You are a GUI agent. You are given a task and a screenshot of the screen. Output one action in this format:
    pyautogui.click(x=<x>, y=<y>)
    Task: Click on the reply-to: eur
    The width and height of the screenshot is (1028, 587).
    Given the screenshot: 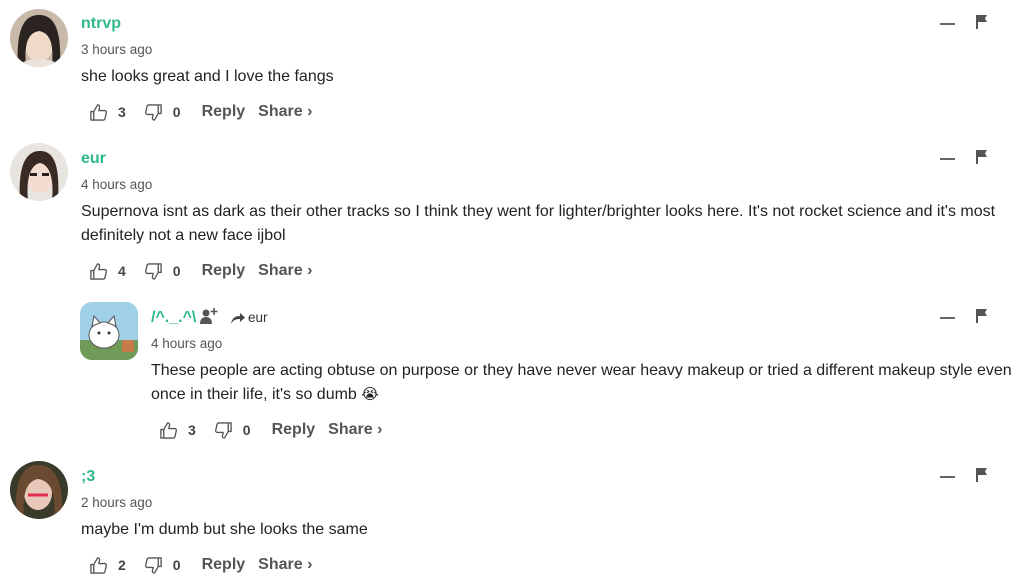 What is the action you would take?
    pyautogui.click(x=249, y=317)
    